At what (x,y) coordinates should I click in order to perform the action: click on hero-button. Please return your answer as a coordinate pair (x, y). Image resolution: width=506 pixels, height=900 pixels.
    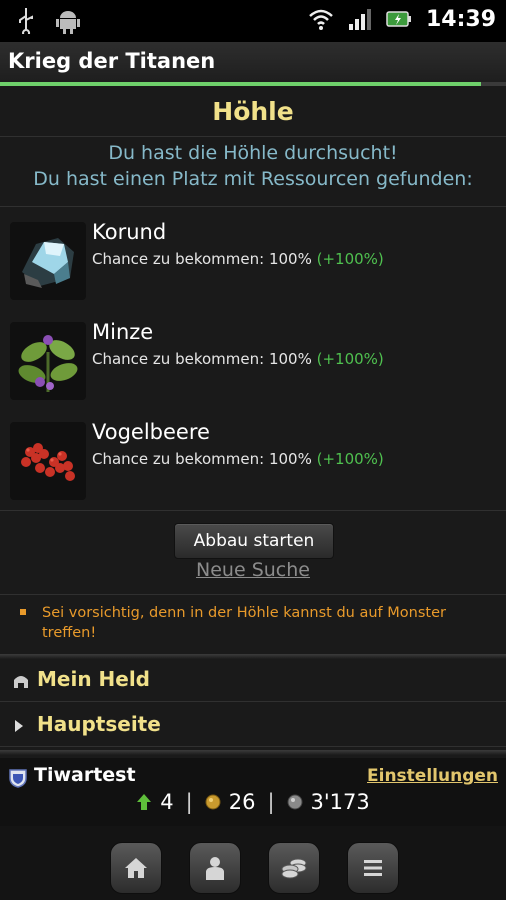
    Looking at the image, I should click on (215, 868).